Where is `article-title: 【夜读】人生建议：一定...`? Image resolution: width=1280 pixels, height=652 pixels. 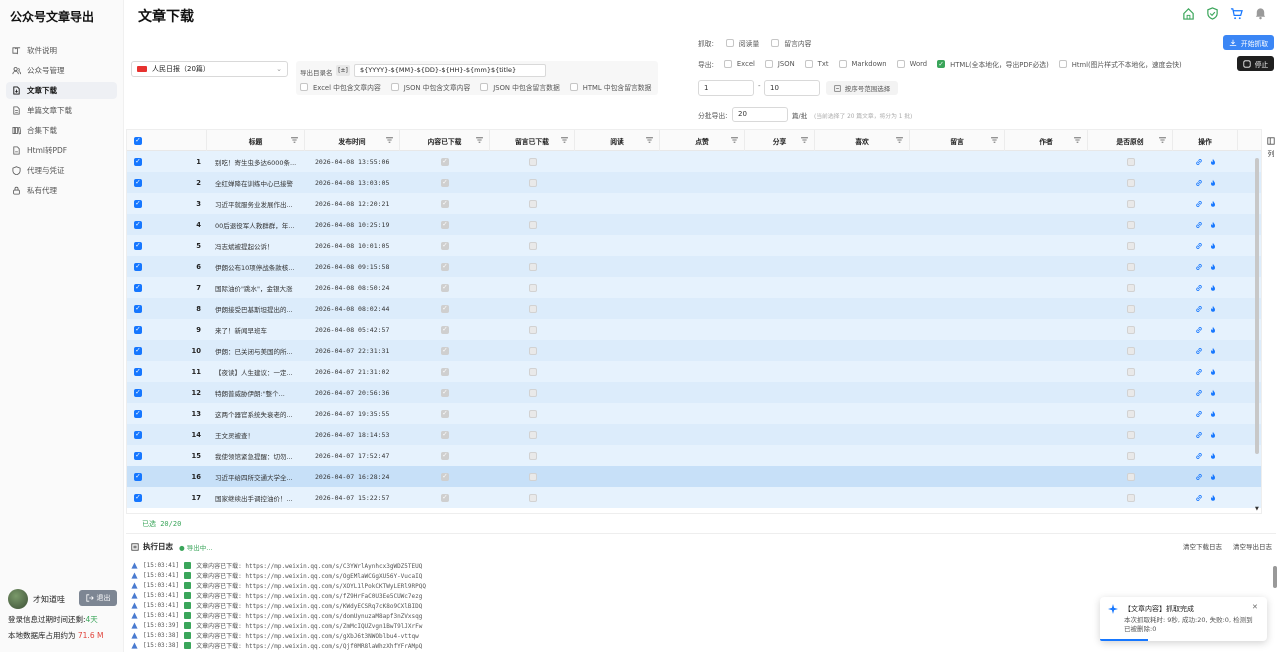 article-title: 【夜读】人生建议：一定... is located at coordinates (256, 371).